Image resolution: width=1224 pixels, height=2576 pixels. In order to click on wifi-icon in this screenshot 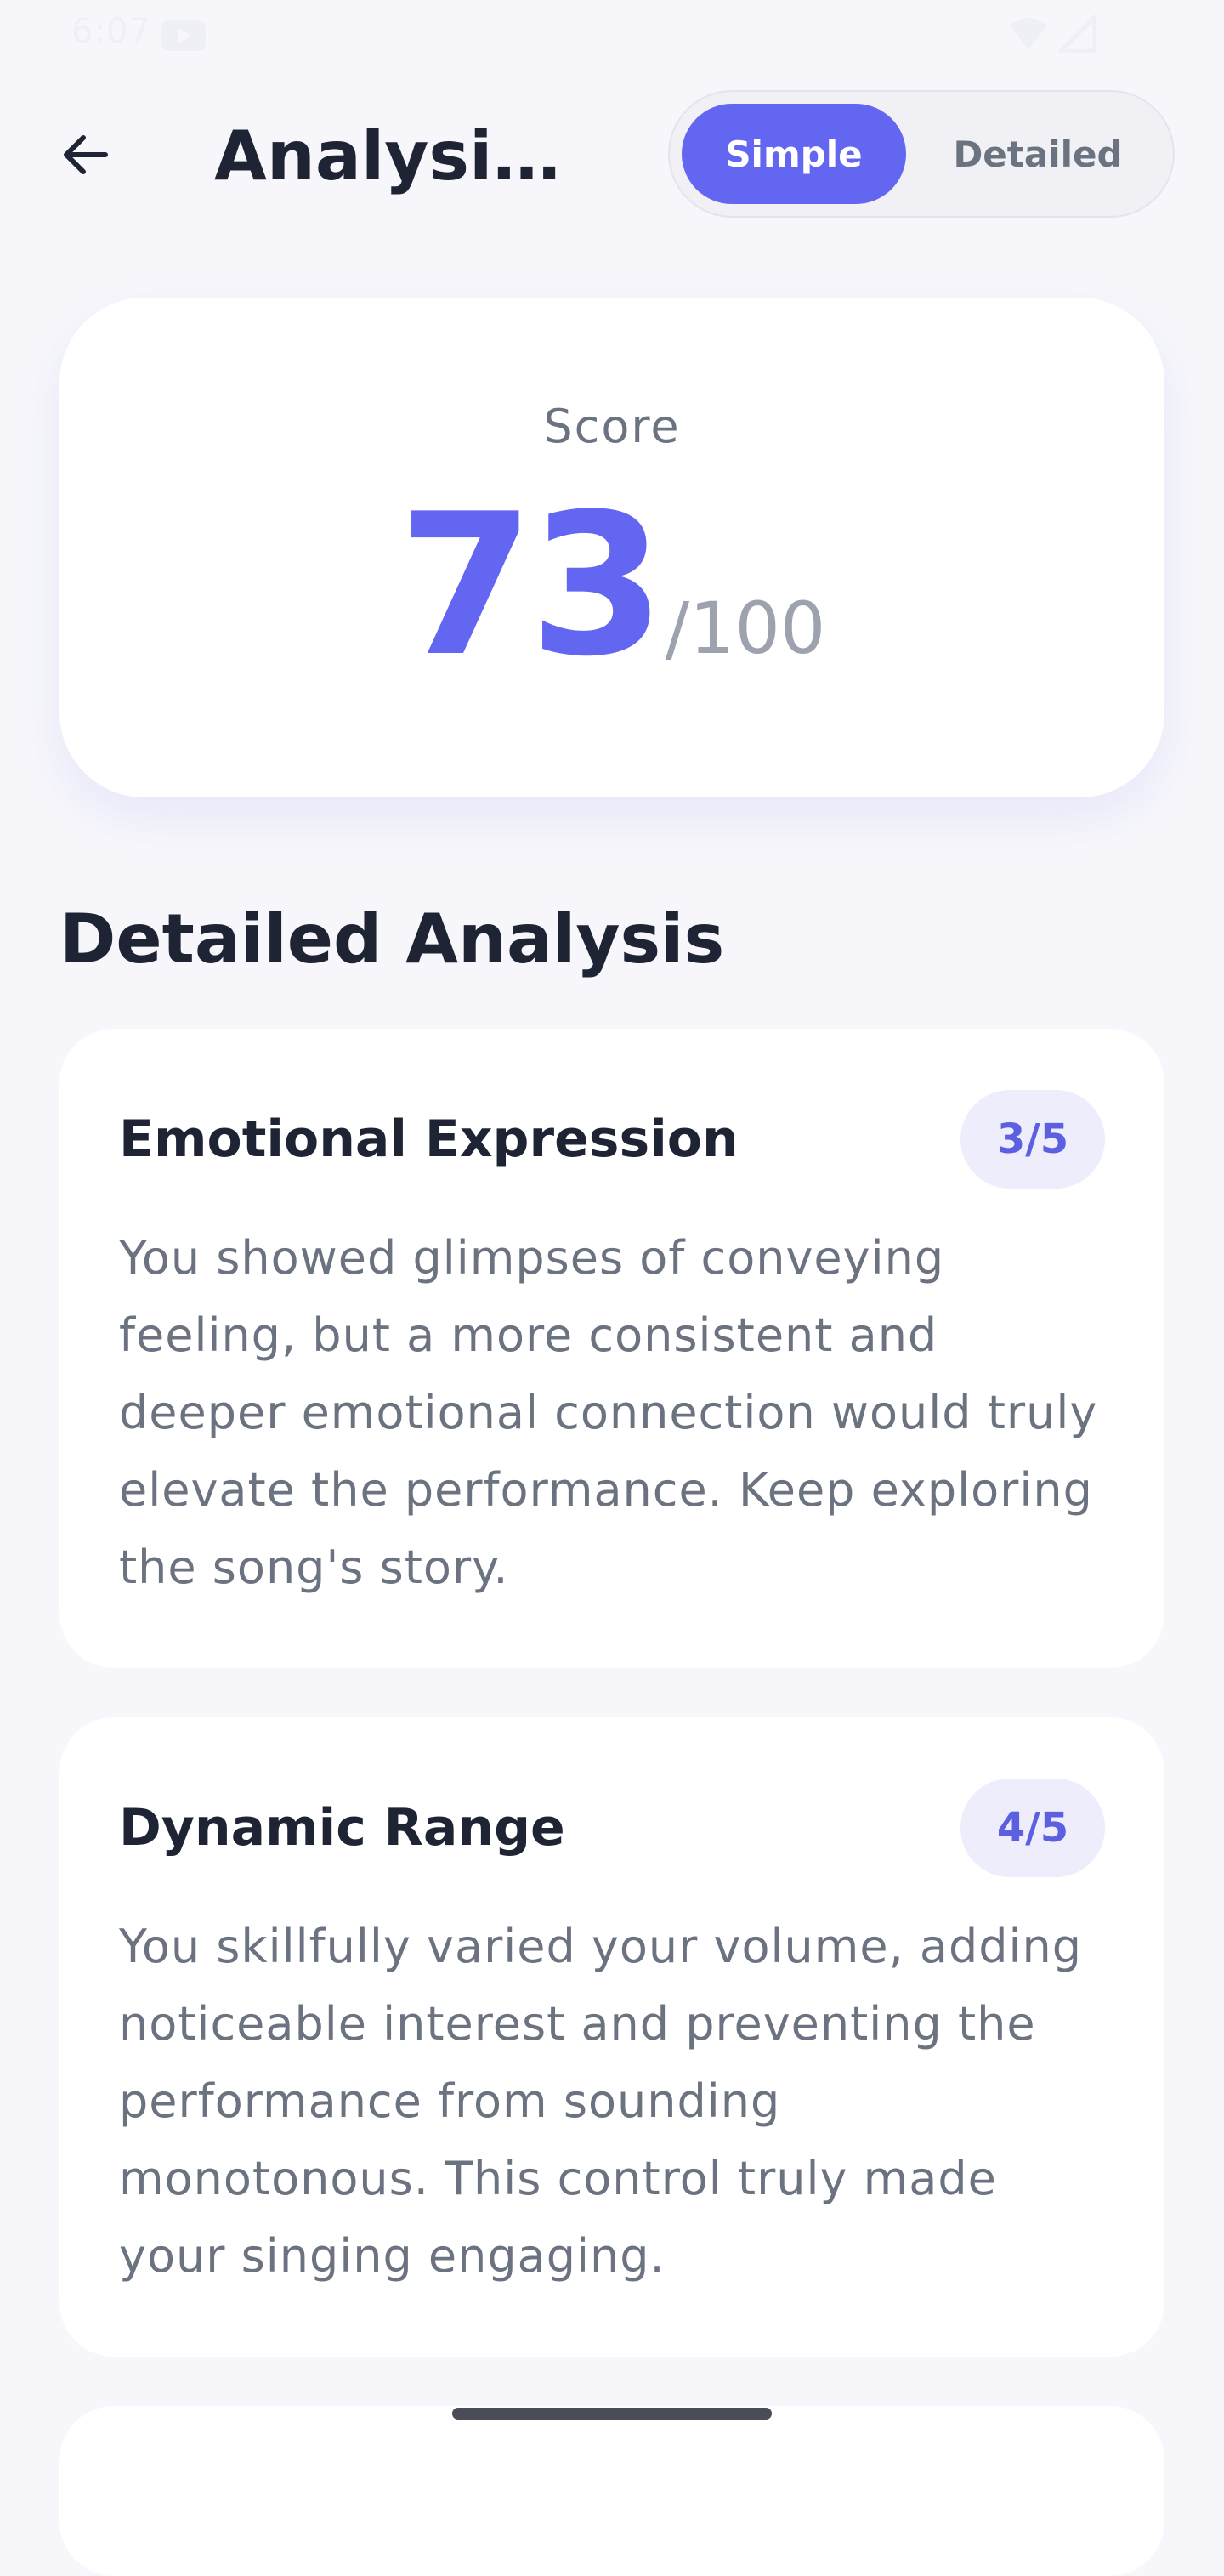, I will do `click(1028, 35)`.